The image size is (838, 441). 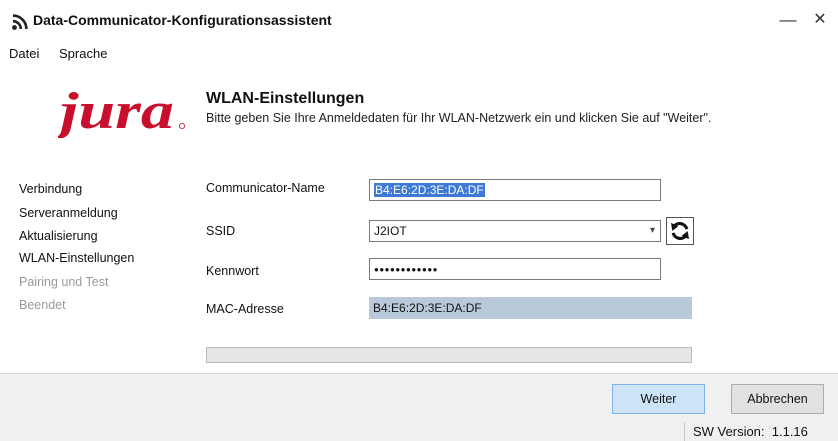 What do you see at coordinates (265, 188) in the screenshot?
I see `communicator-name-label: Communicator-Name` at bounding box center [265, 188].